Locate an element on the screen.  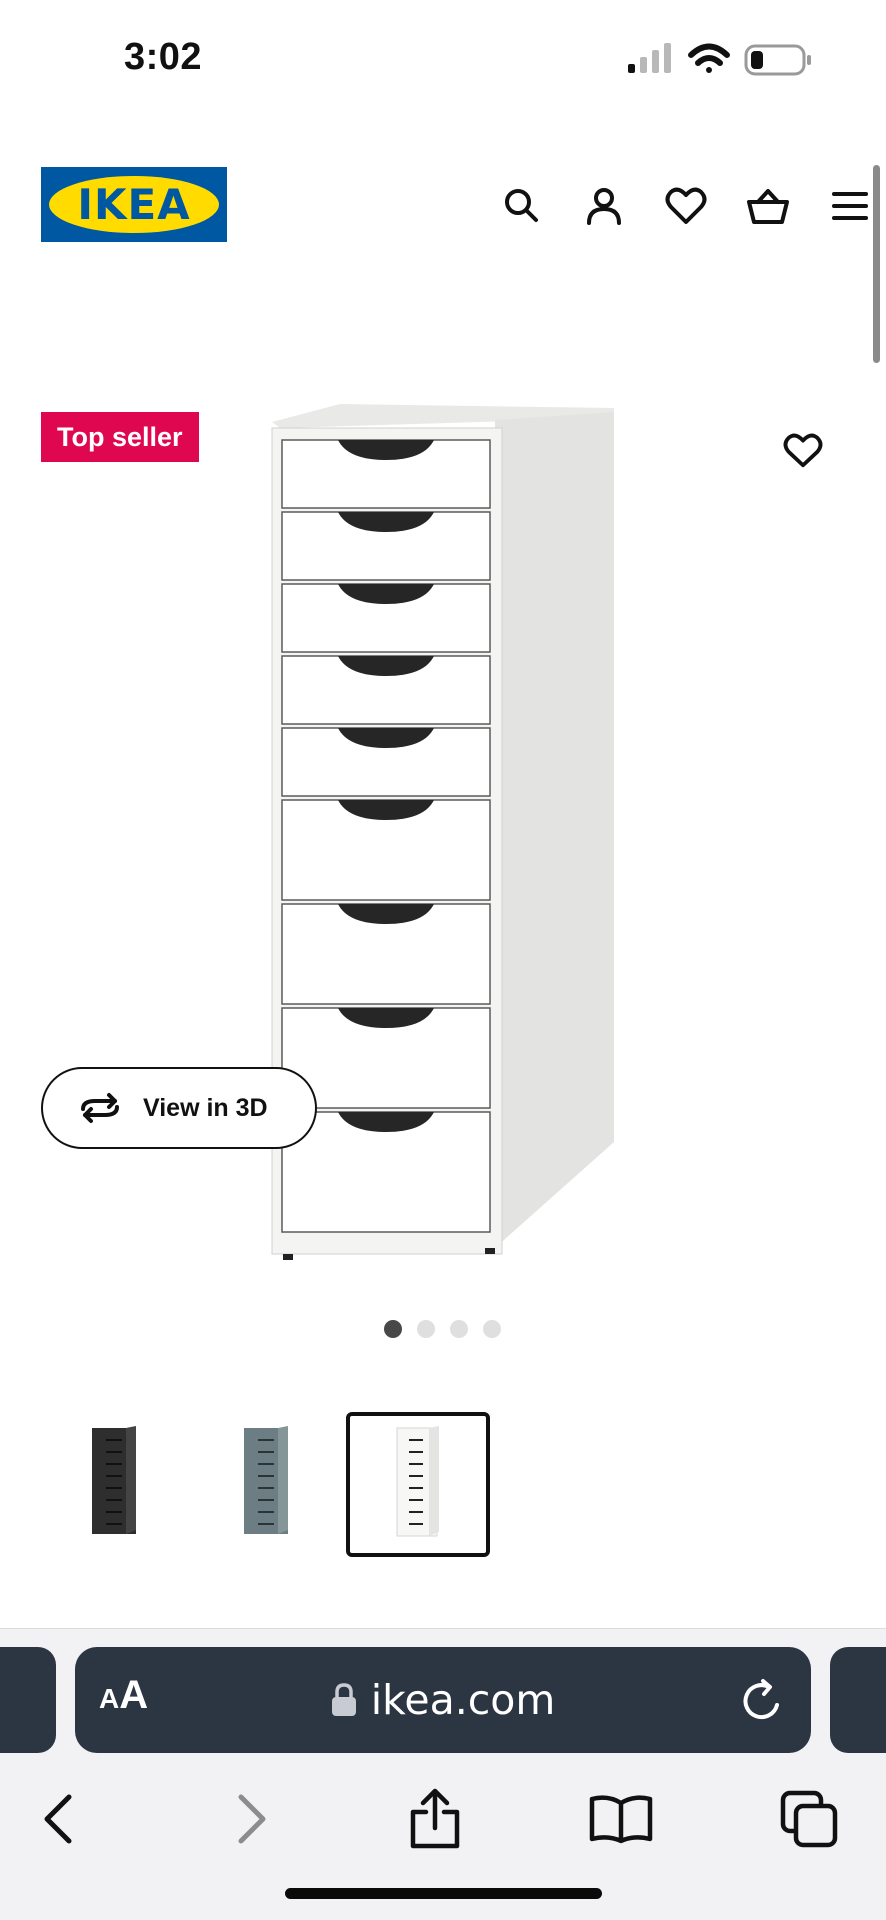
header-icons is located at coordinates (676, 205).